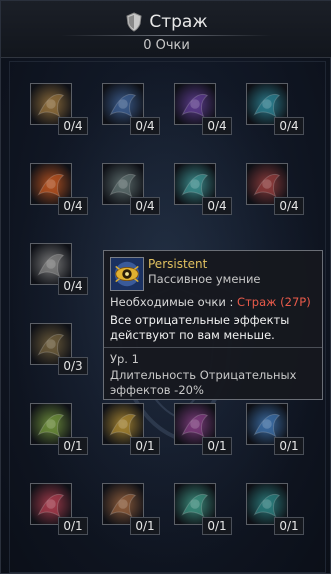 This screenshot has width=331, height=574. What do you see at coordinates (166, 35) in the screenshot?
I see `title-divider` at bounding box center [166, 35].